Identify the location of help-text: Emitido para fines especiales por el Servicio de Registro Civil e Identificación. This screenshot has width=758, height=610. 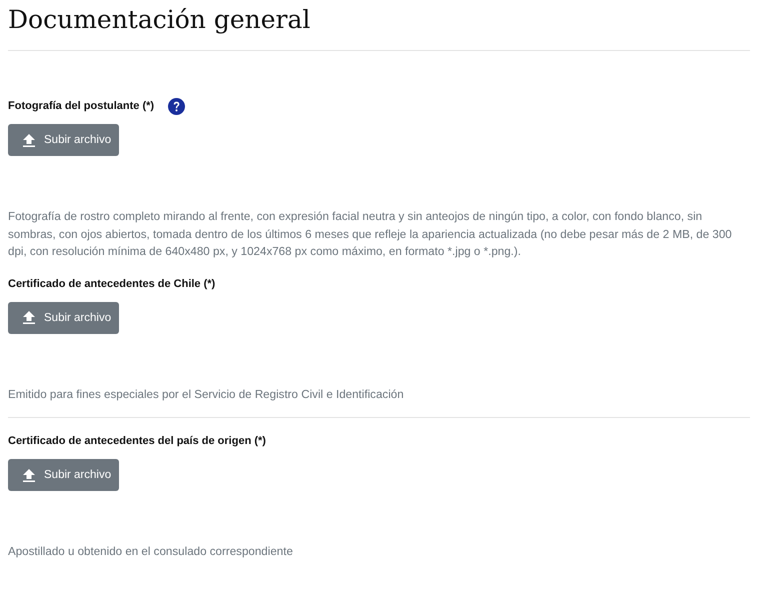
(206, 394).